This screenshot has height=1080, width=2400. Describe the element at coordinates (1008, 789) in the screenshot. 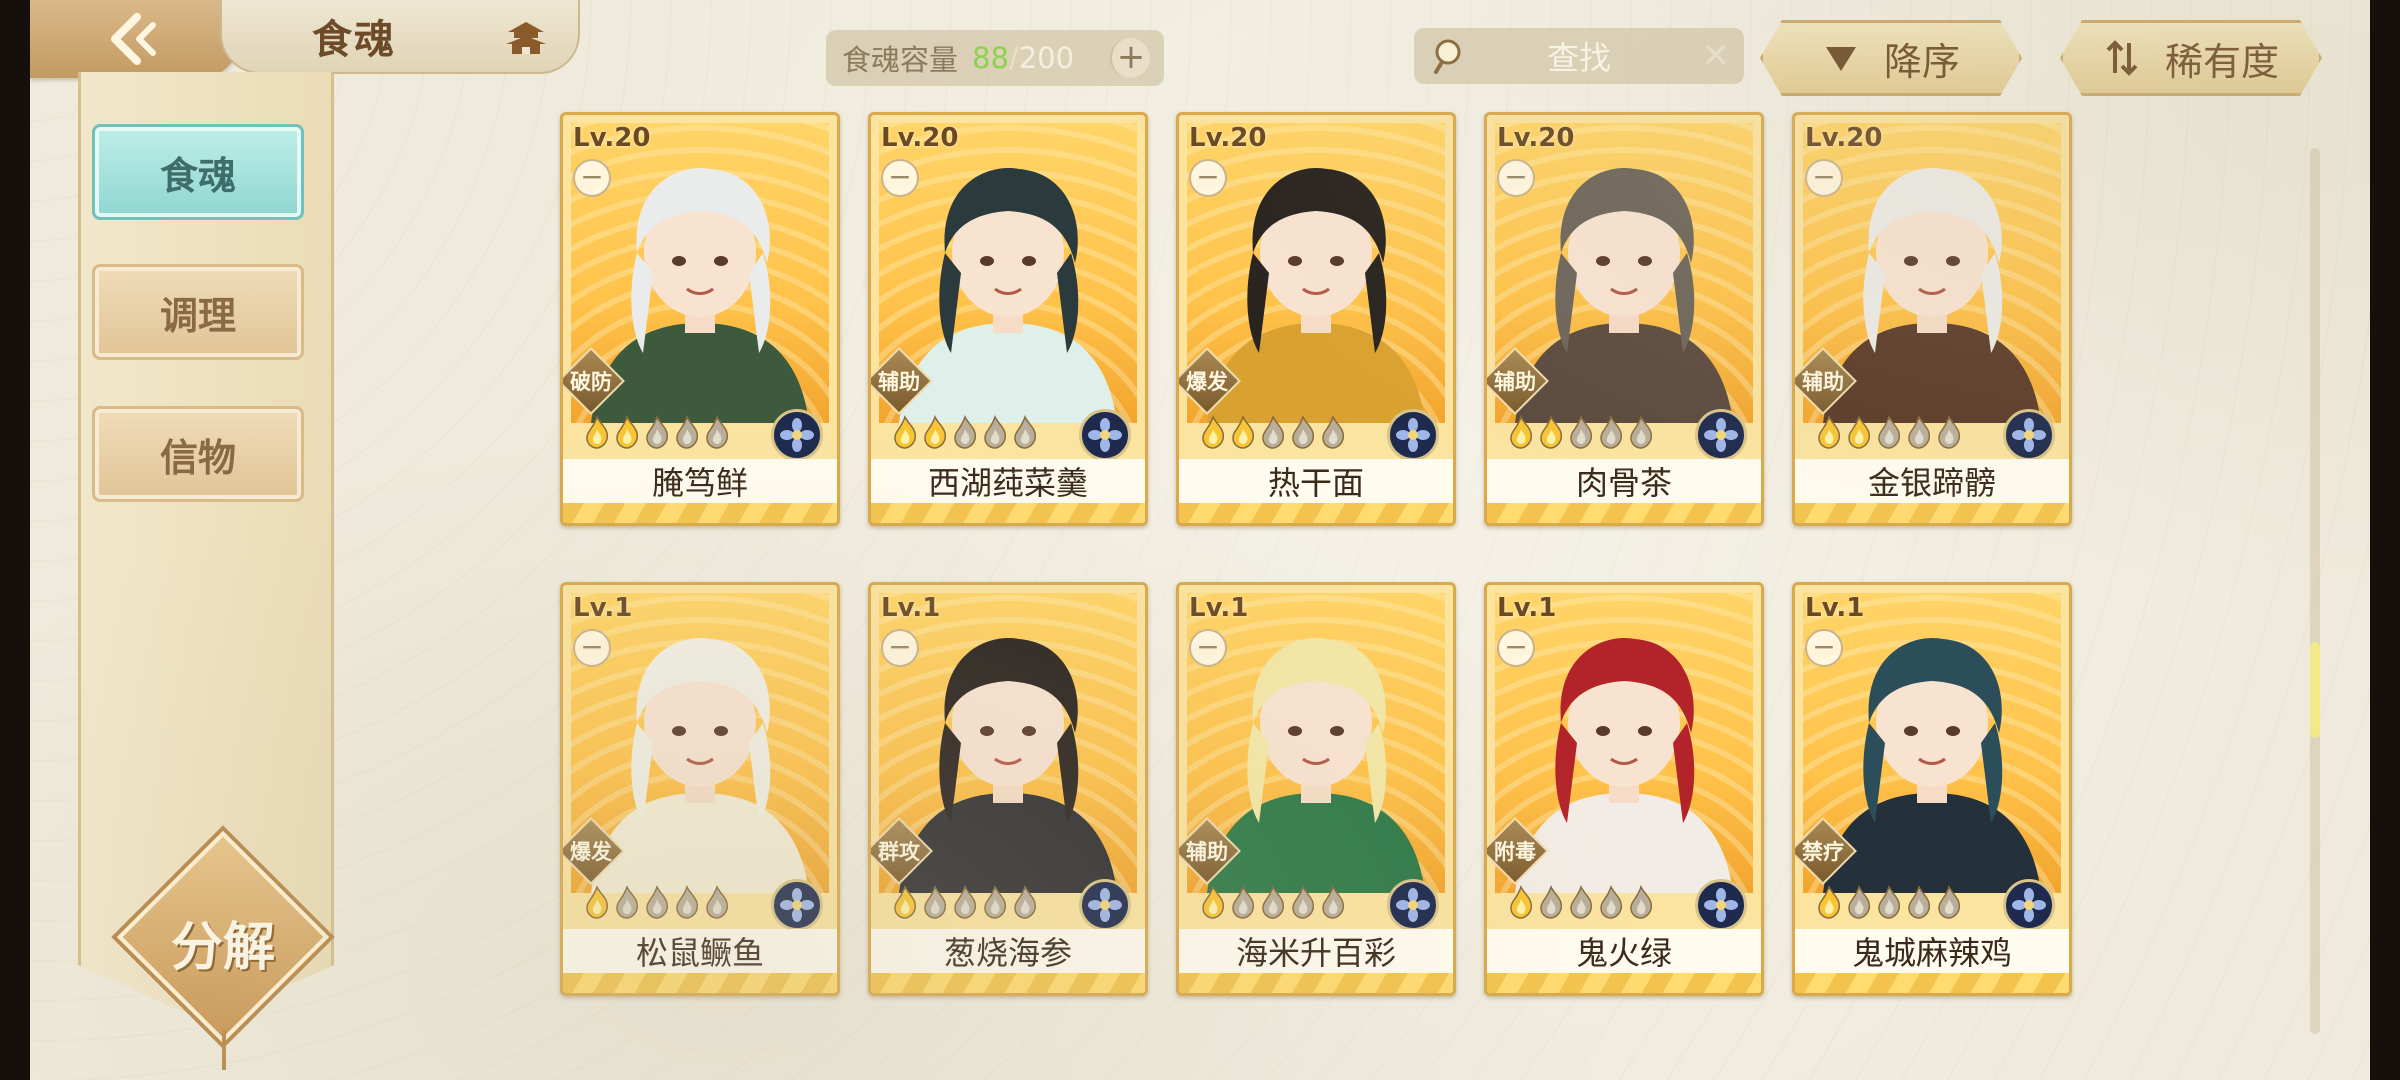

I see `food-soul-card: Lv.1 − 群攻 葱烧海参` at that location.